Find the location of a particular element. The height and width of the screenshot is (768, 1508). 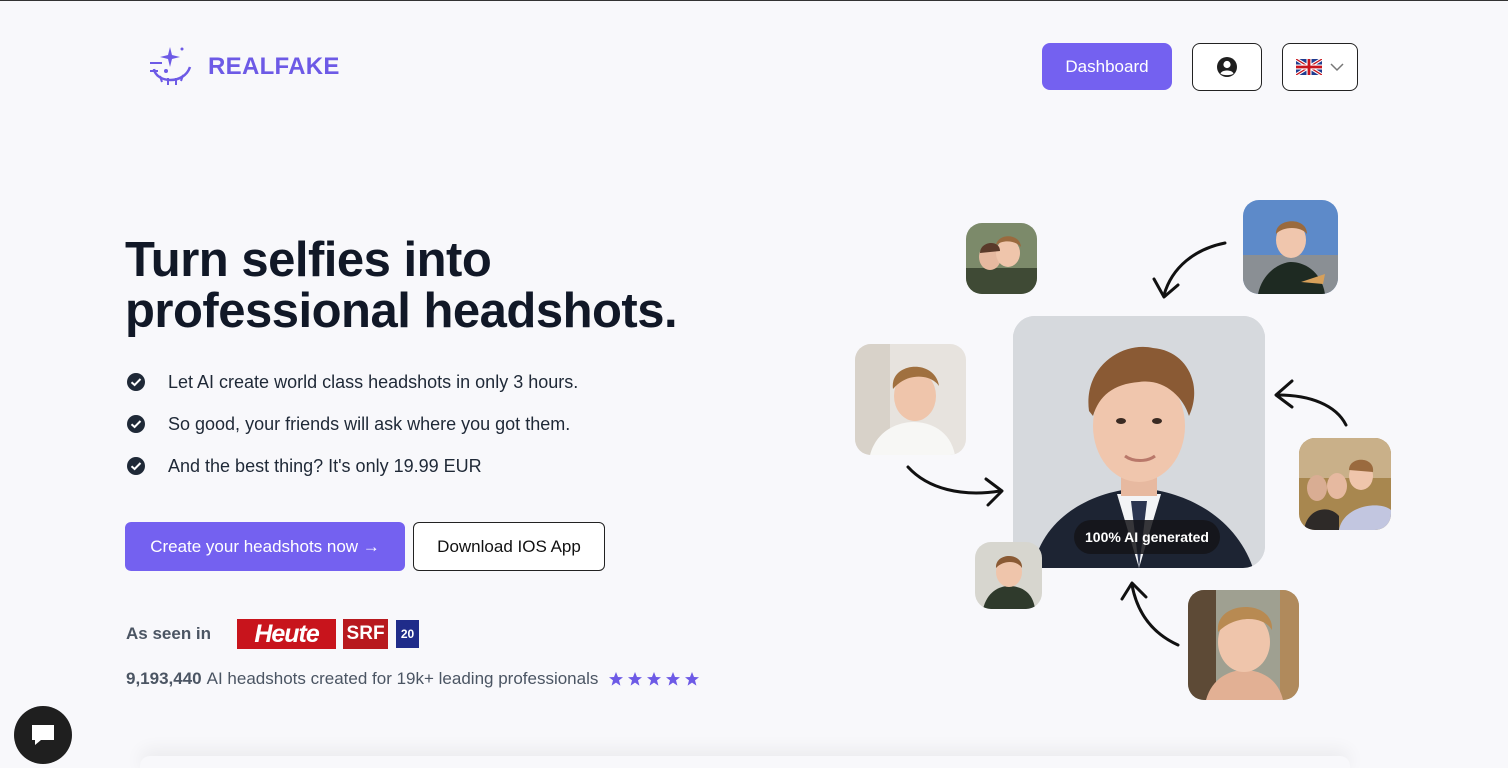

chat-icon is located at coordinates (43, 735).